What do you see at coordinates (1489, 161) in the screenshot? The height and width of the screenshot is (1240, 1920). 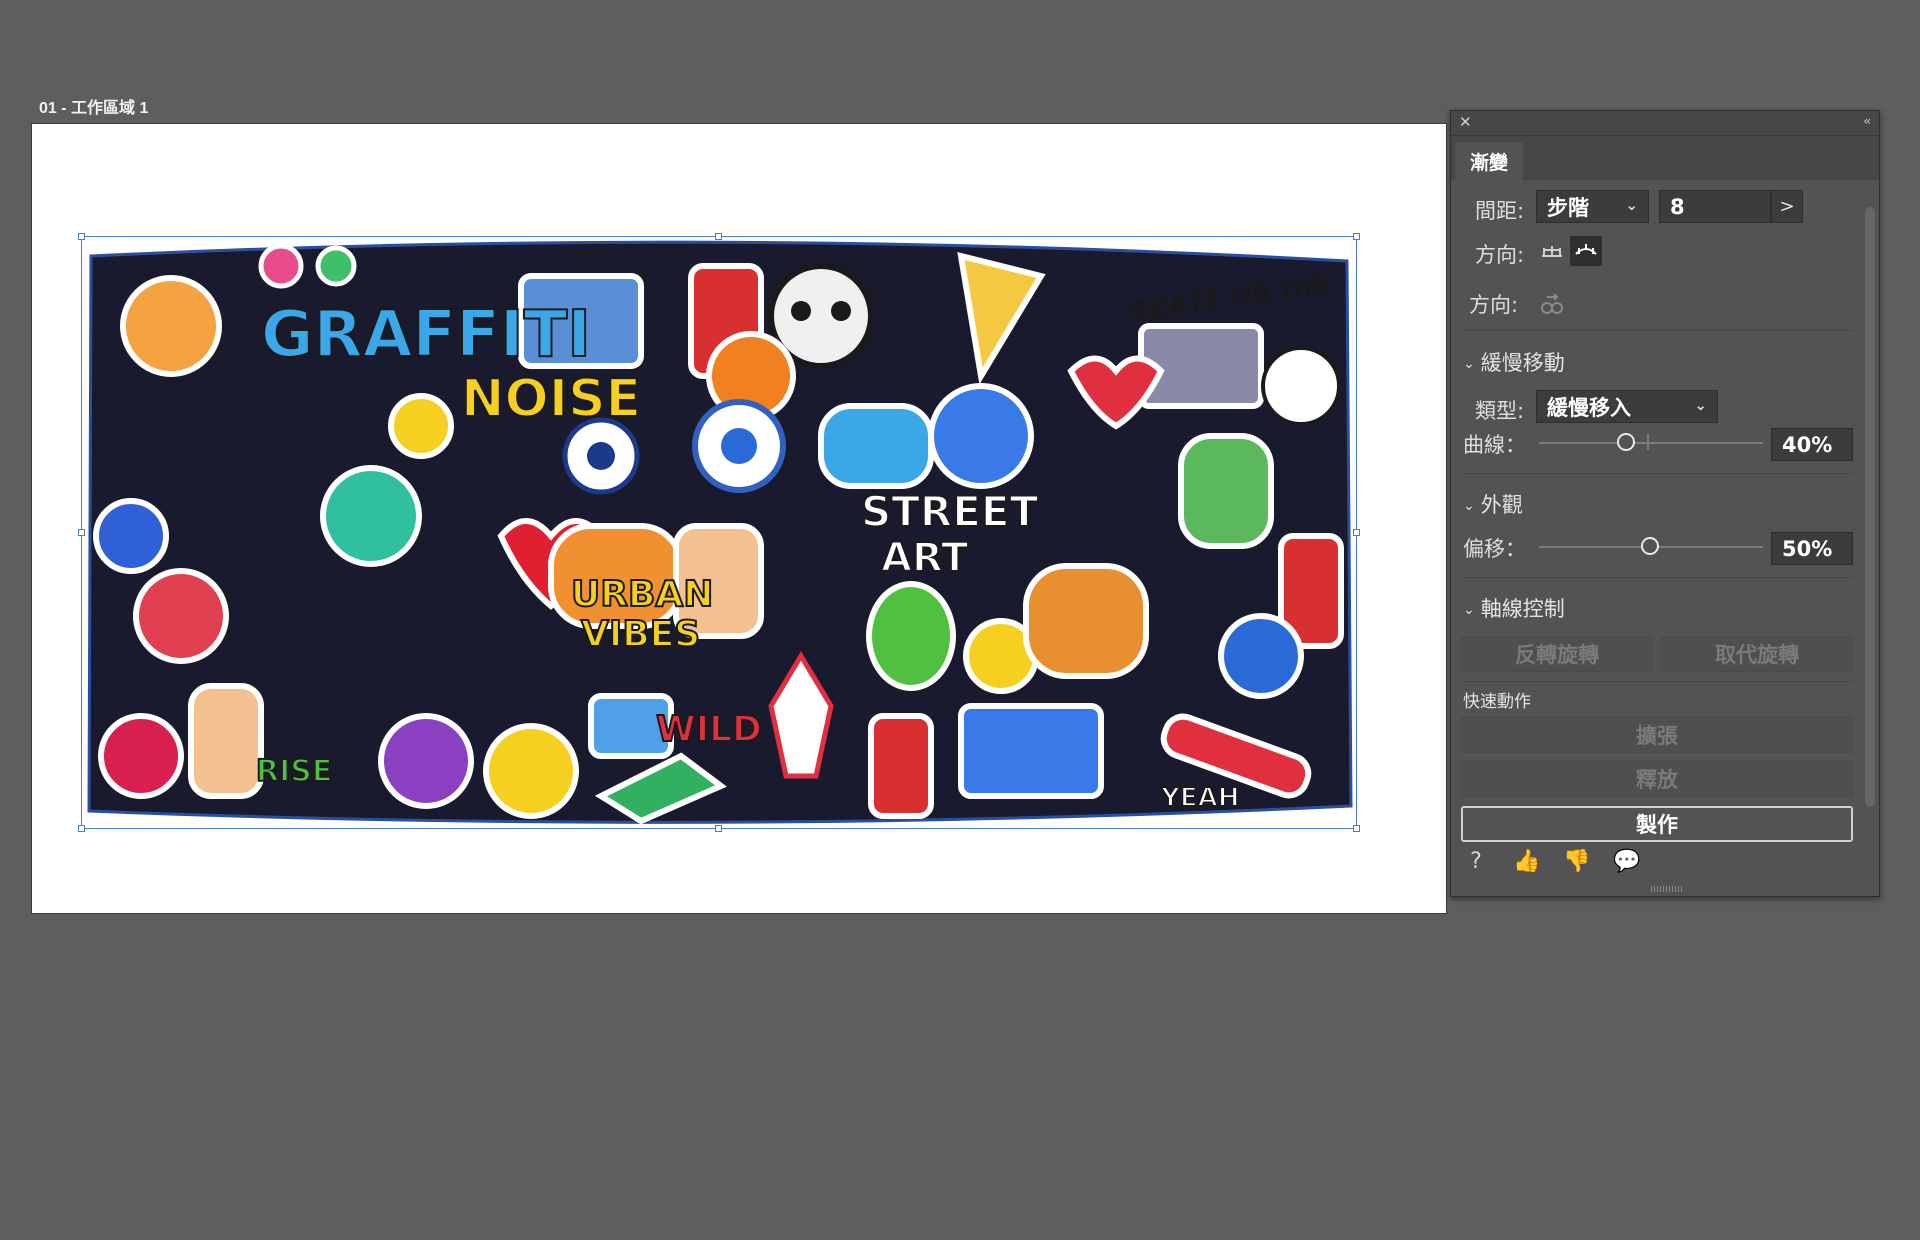 I see `tab-blend: 漸變` at bounding box center [1489, 161].